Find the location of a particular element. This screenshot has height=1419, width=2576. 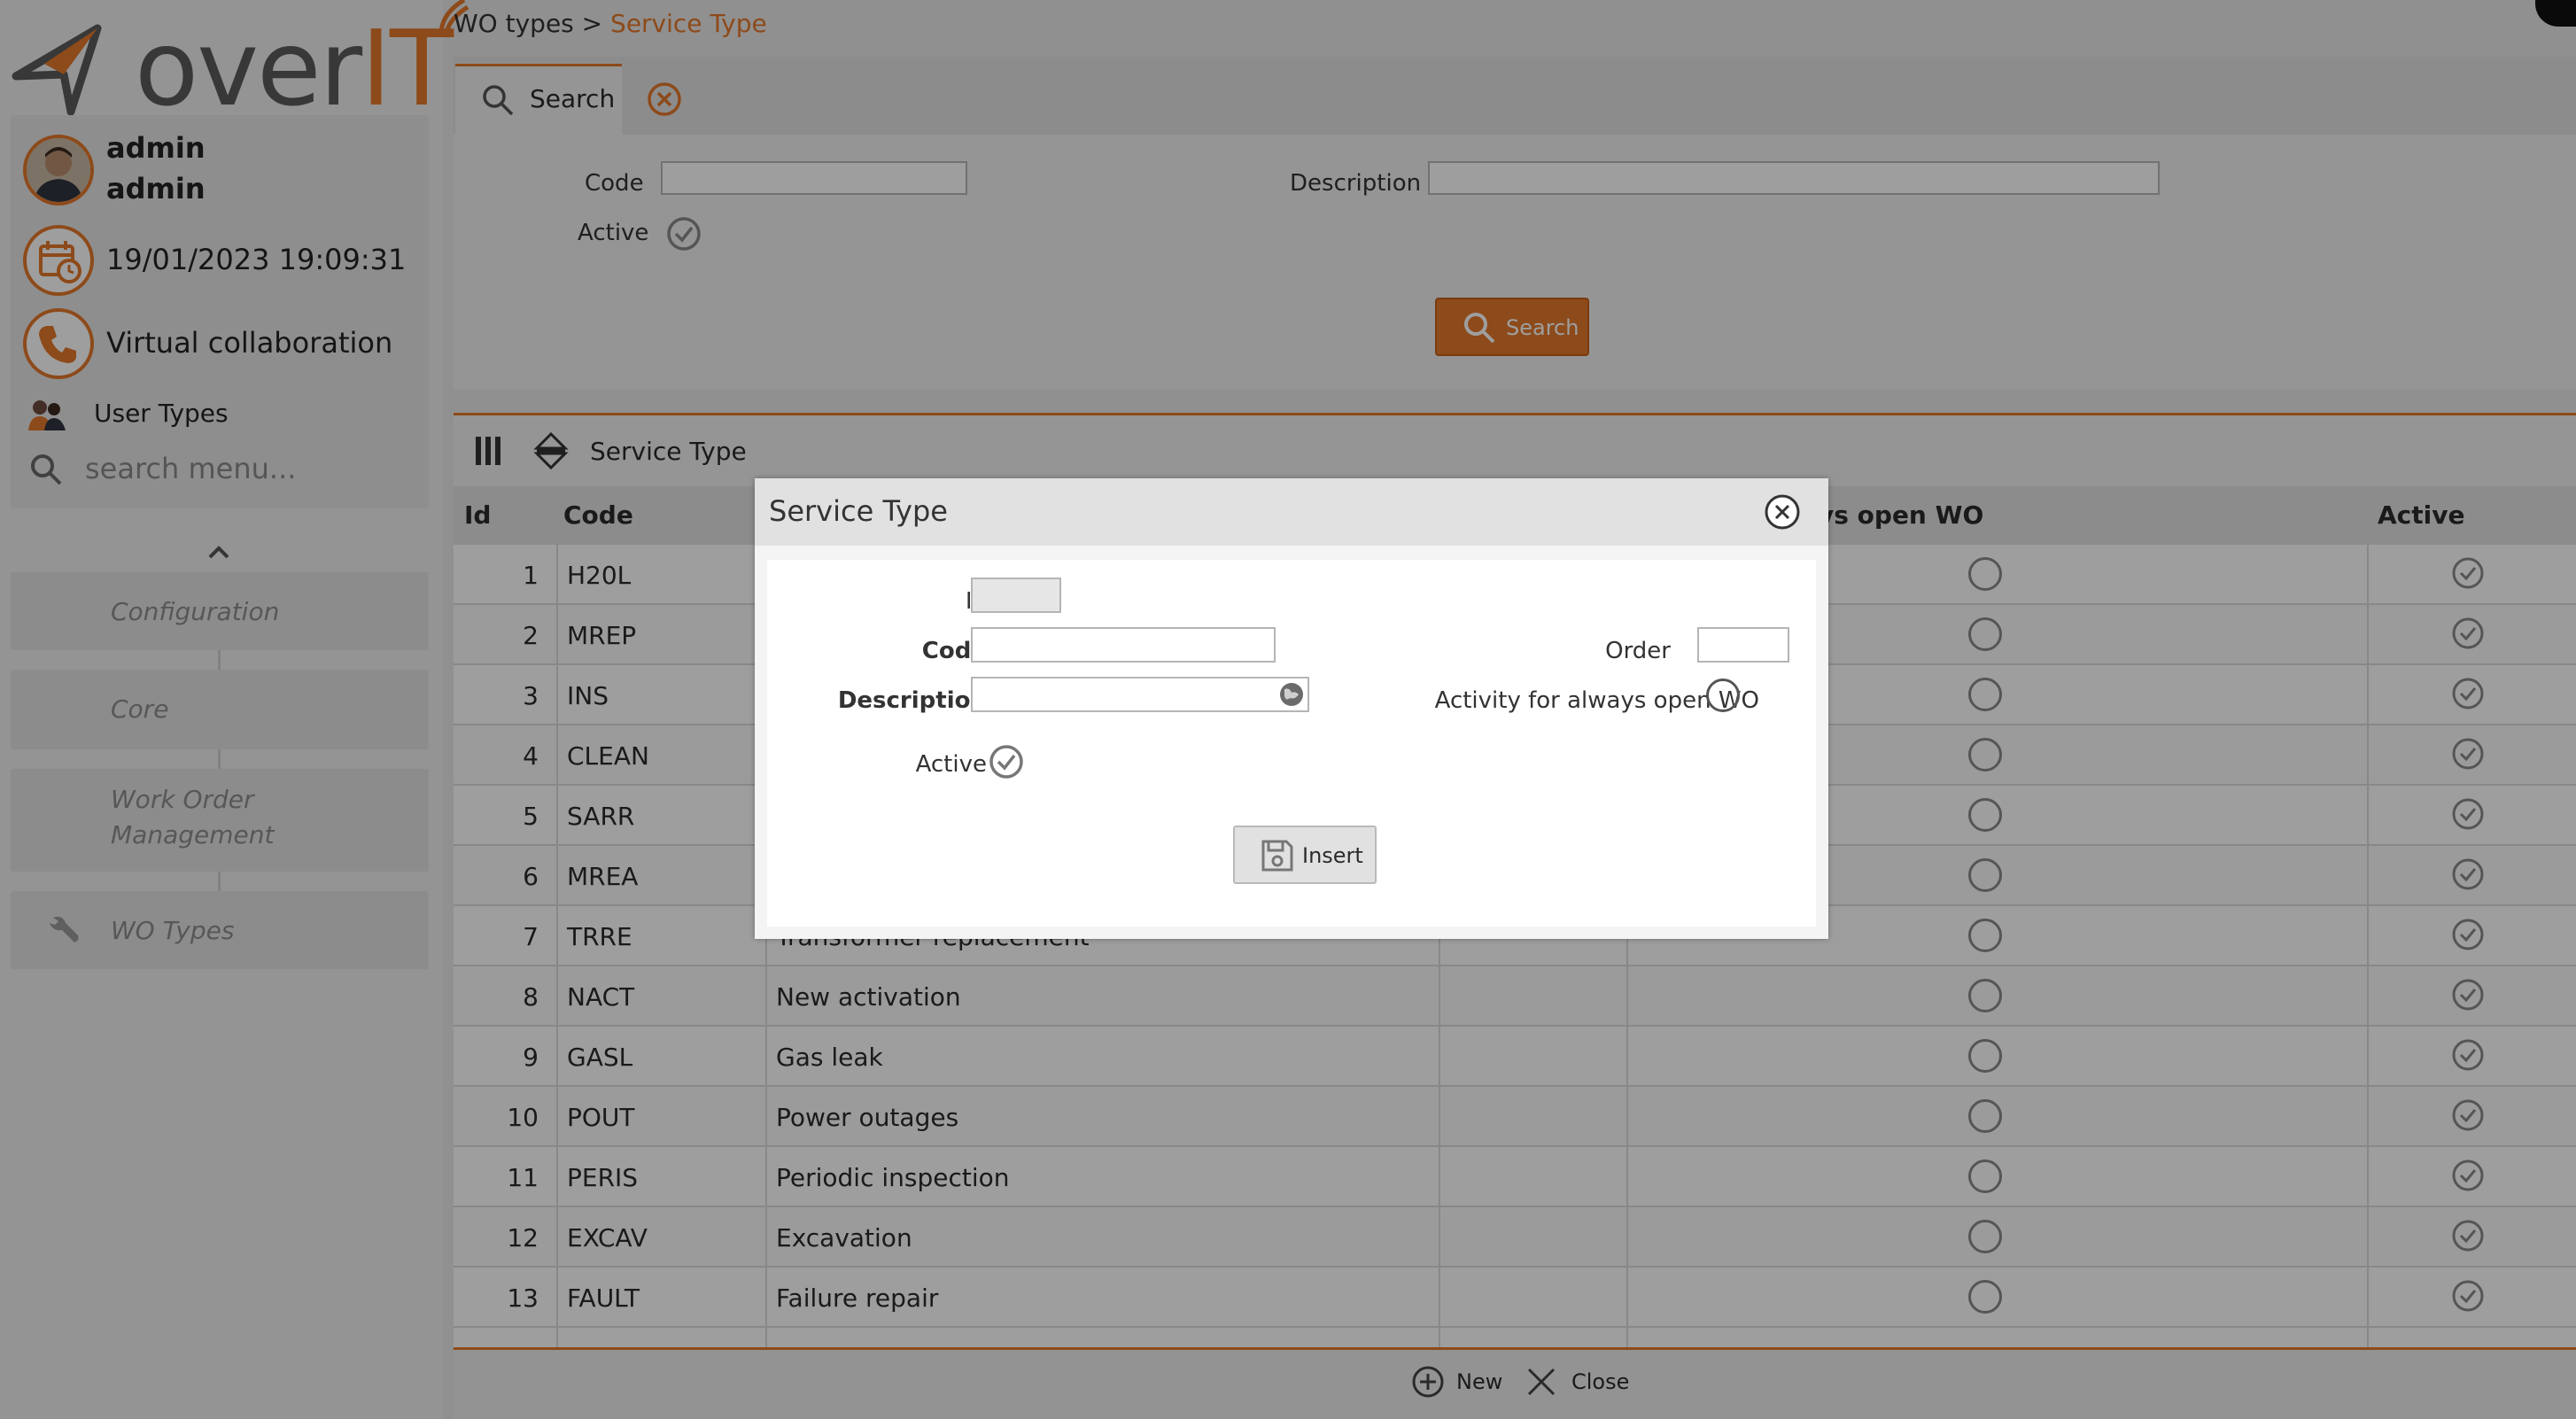

save-icon is located at coordinates (1277, 856).